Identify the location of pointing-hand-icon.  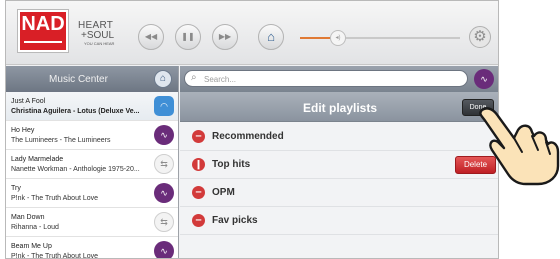
(519, 146).